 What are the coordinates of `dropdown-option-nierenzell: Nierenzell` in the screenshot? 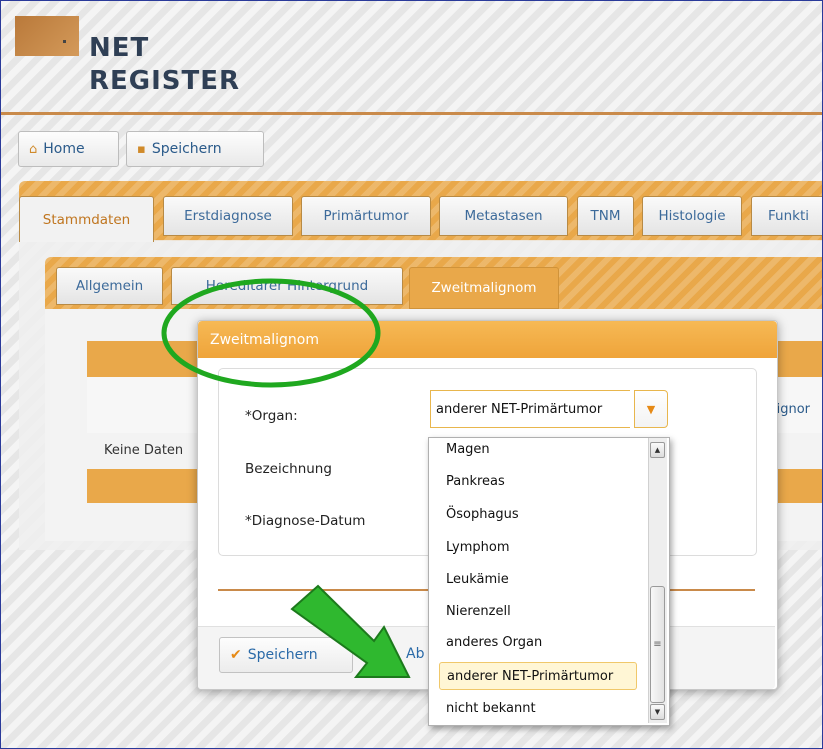 It's located at (539, 611).